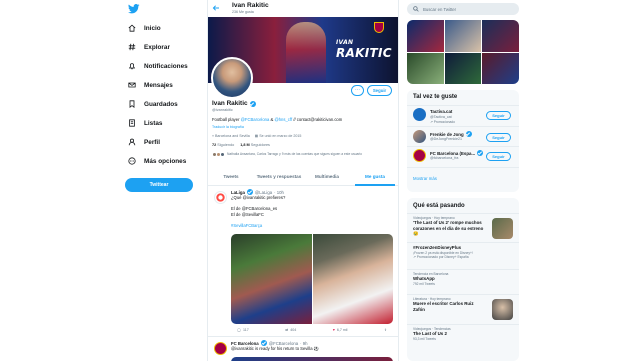  What do you see at coordinates (263, 192) in the screenshot?
I see `tweet-handle: @LaLiga` at bounding box center [263, 192].